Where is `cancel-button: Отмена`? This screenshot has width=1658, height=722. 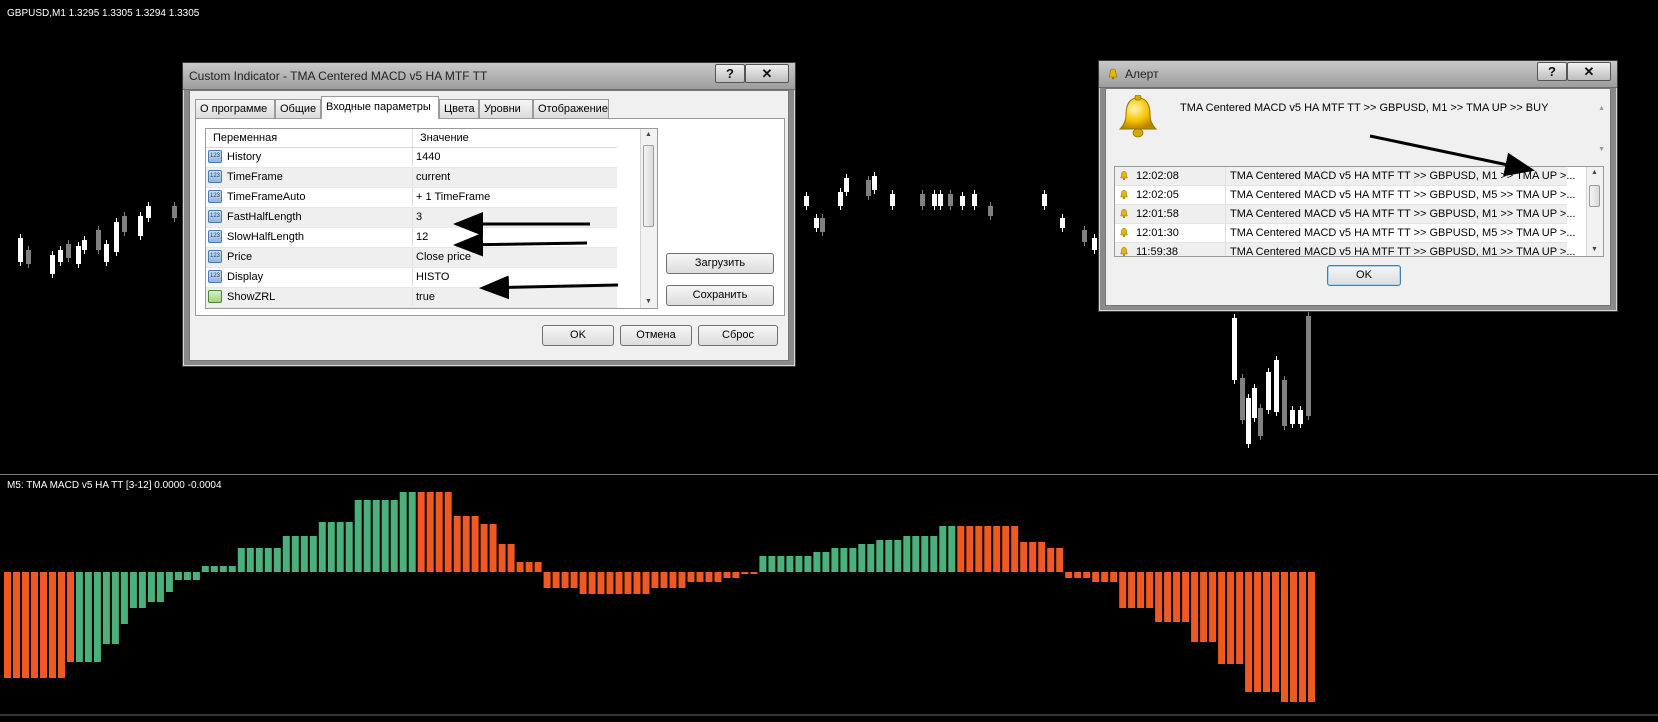
cancel-button: Отмена is located at coordinates (656, 335).